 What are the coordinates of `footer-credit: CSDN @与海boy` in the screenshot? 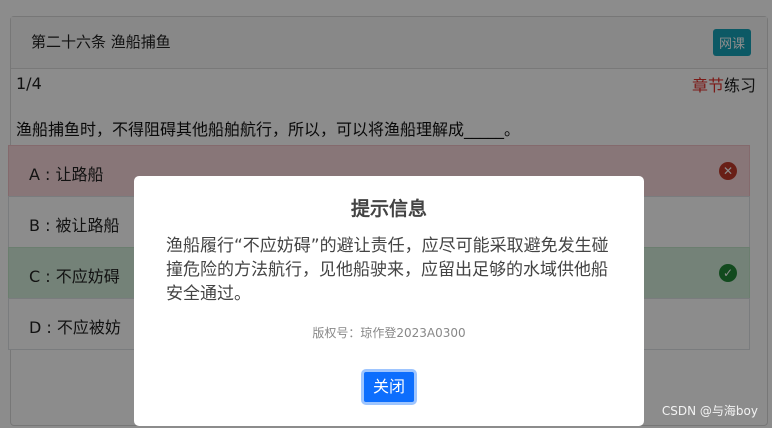 It's located at (709, 411).